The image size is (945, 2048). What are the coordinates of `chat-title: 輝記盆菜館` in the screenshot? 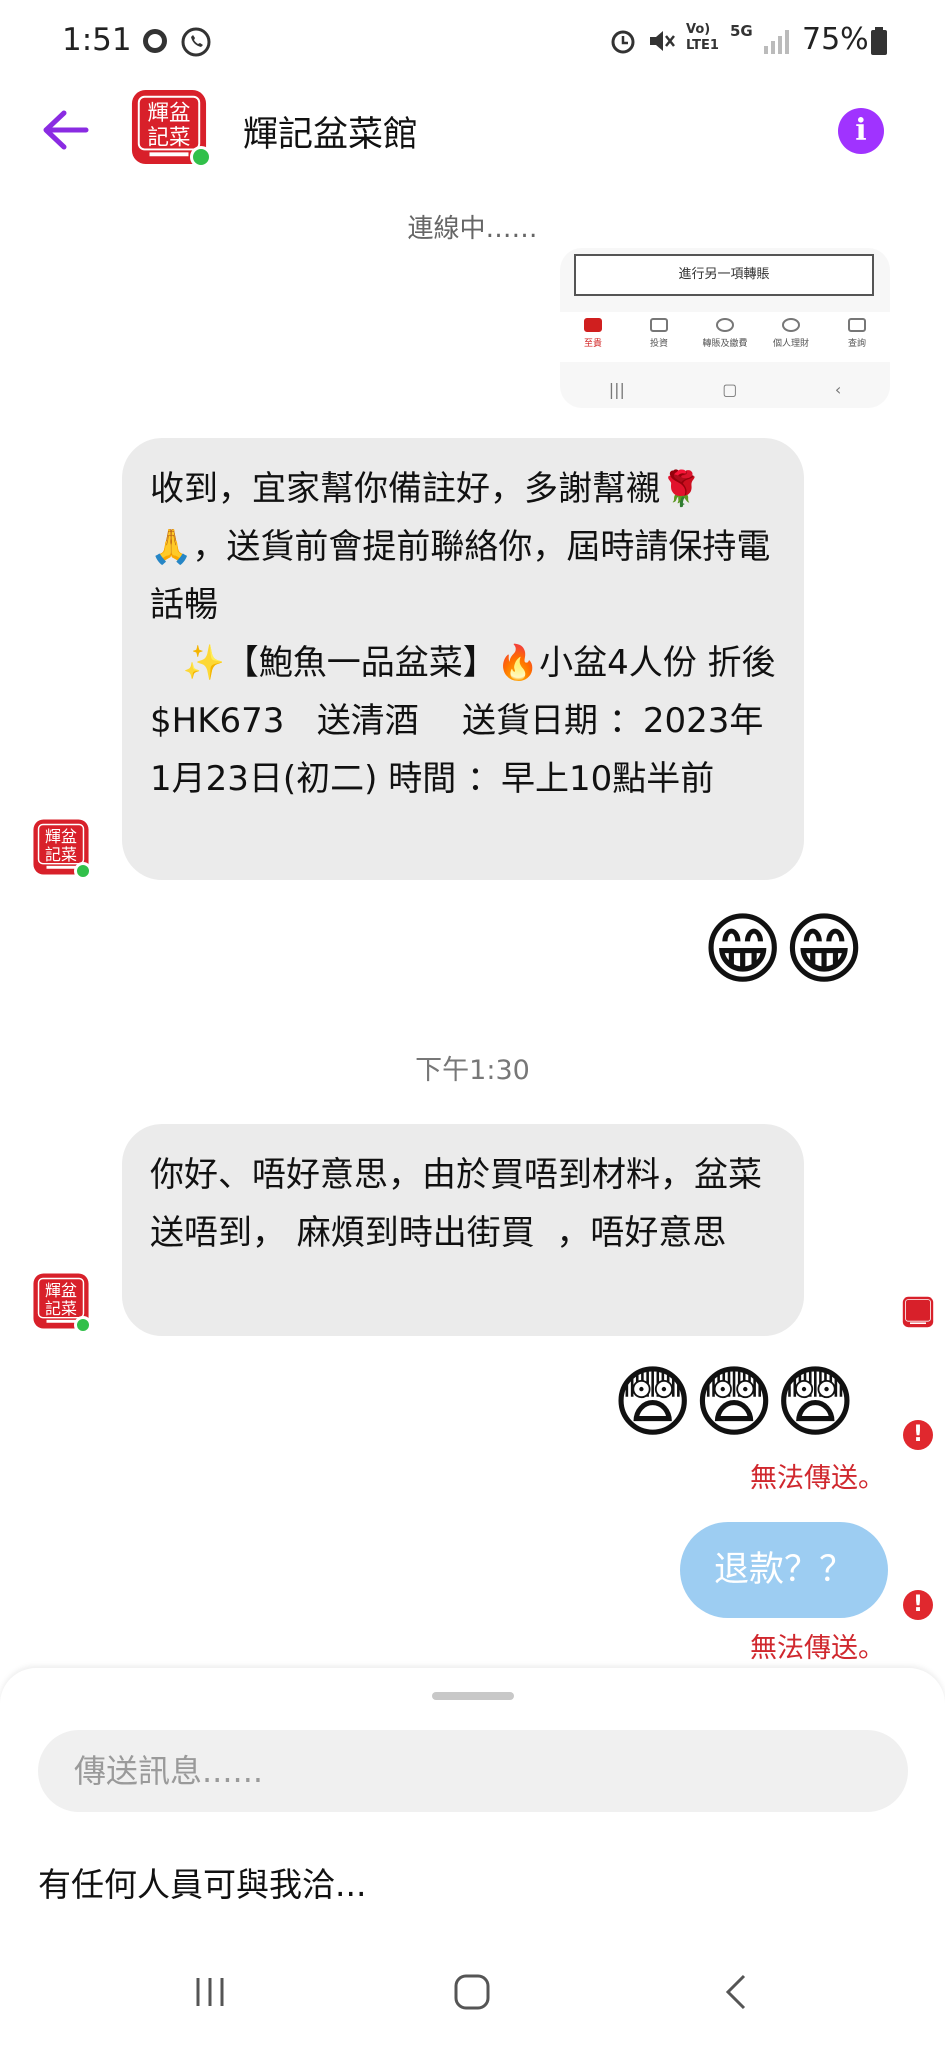 It's located at (330, 131).